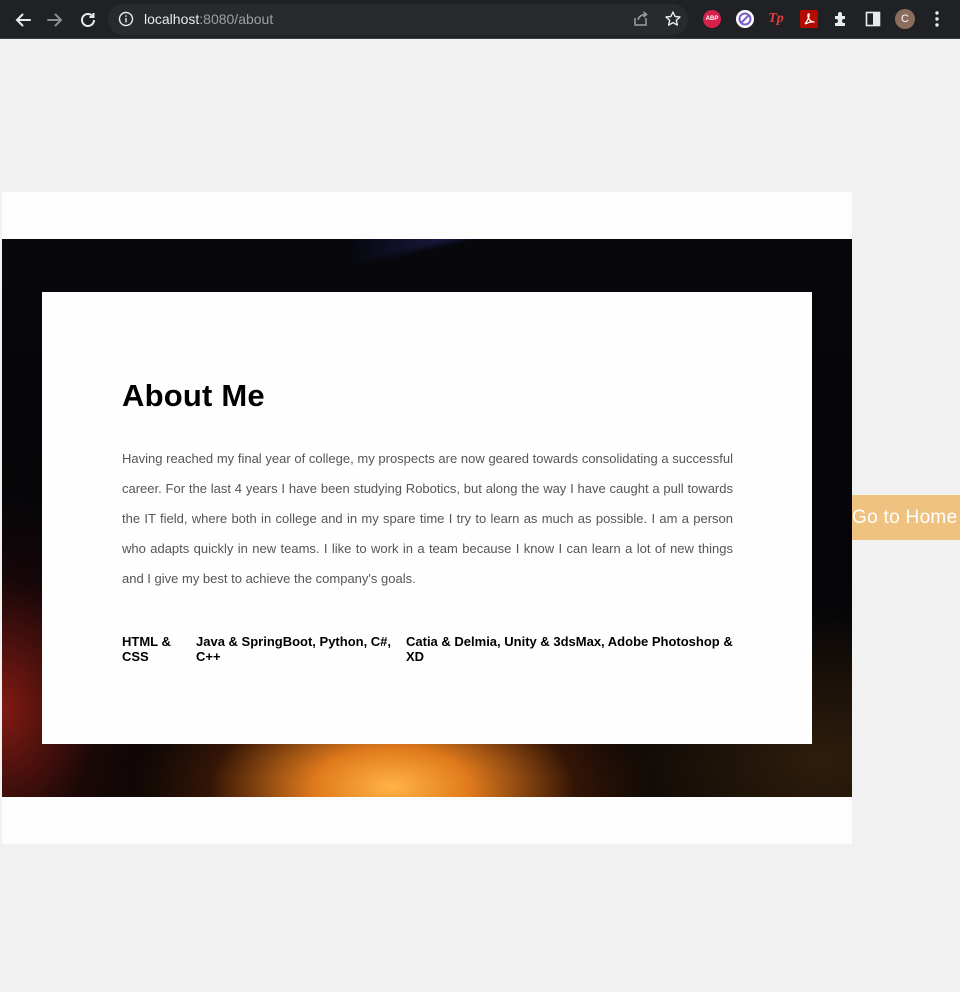 Image resolution: width=960 pixels, height=992 pixels. I want to click on back-button, so click(23, 20).